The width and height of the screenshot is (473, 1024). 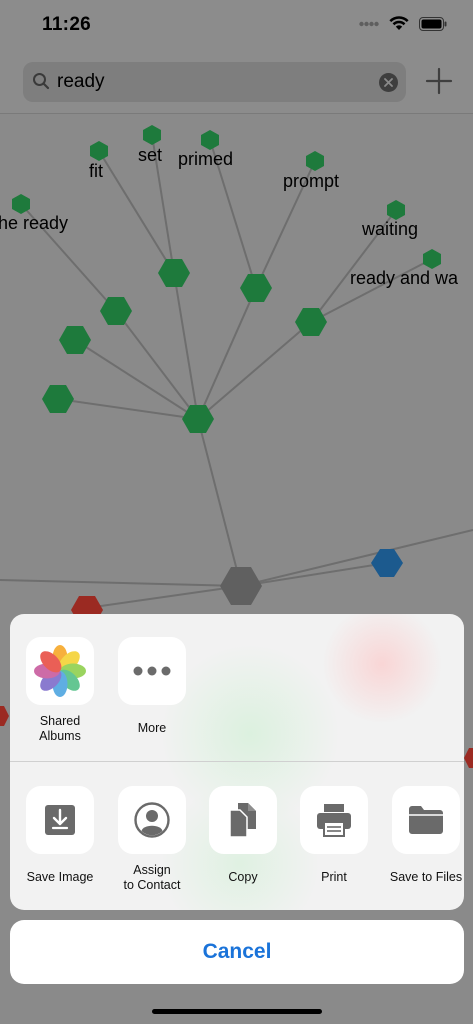 I want to click on share-label: Copy, so click(x=243, y=877).